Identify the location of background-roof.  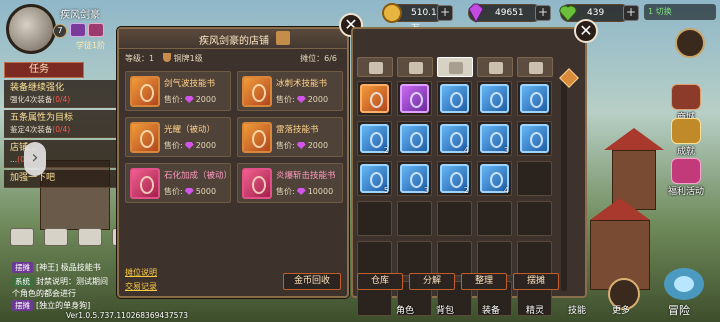
(620, 209).